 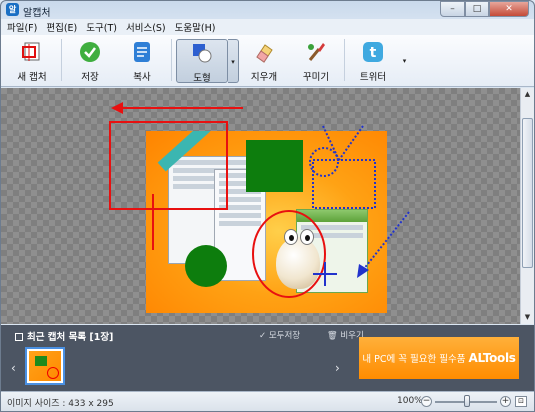 I want to click on recent-capture-thumbnail, so click(x=45, y=366).